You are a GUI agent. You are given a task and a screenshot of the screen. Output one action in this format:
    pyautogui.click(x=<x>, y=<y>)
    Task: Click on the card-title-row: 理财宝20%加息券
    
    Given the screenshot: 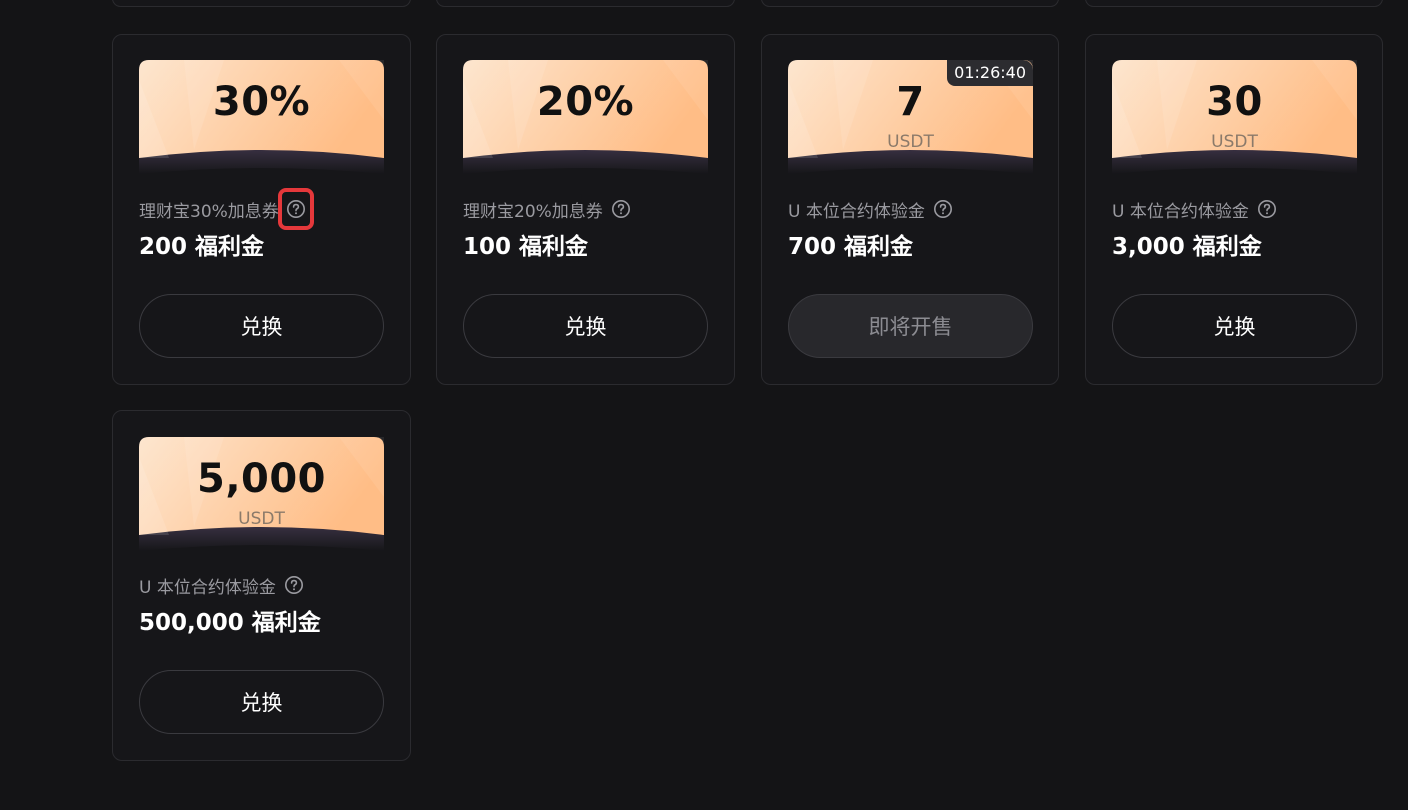 What is the action you would take?
    pyautogui.click(x=547, y=210)
    